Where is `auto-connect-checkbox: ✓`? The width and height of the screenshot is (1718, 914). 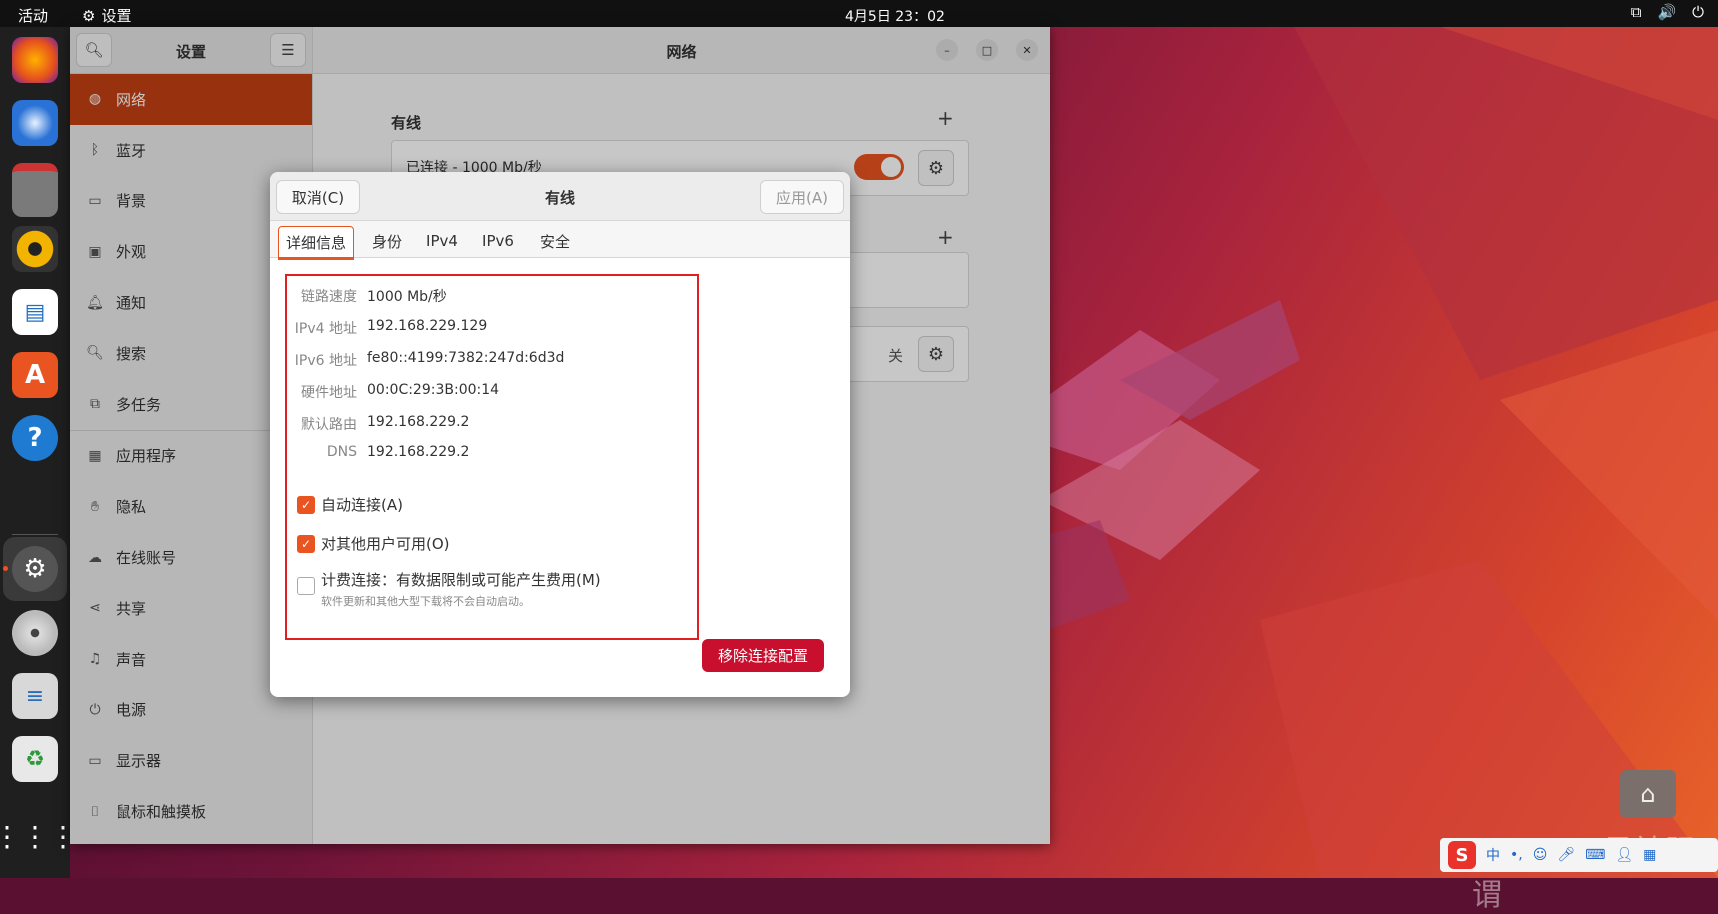 auto-connect-checkbox: ✓ is located at coordinates (306, 505).